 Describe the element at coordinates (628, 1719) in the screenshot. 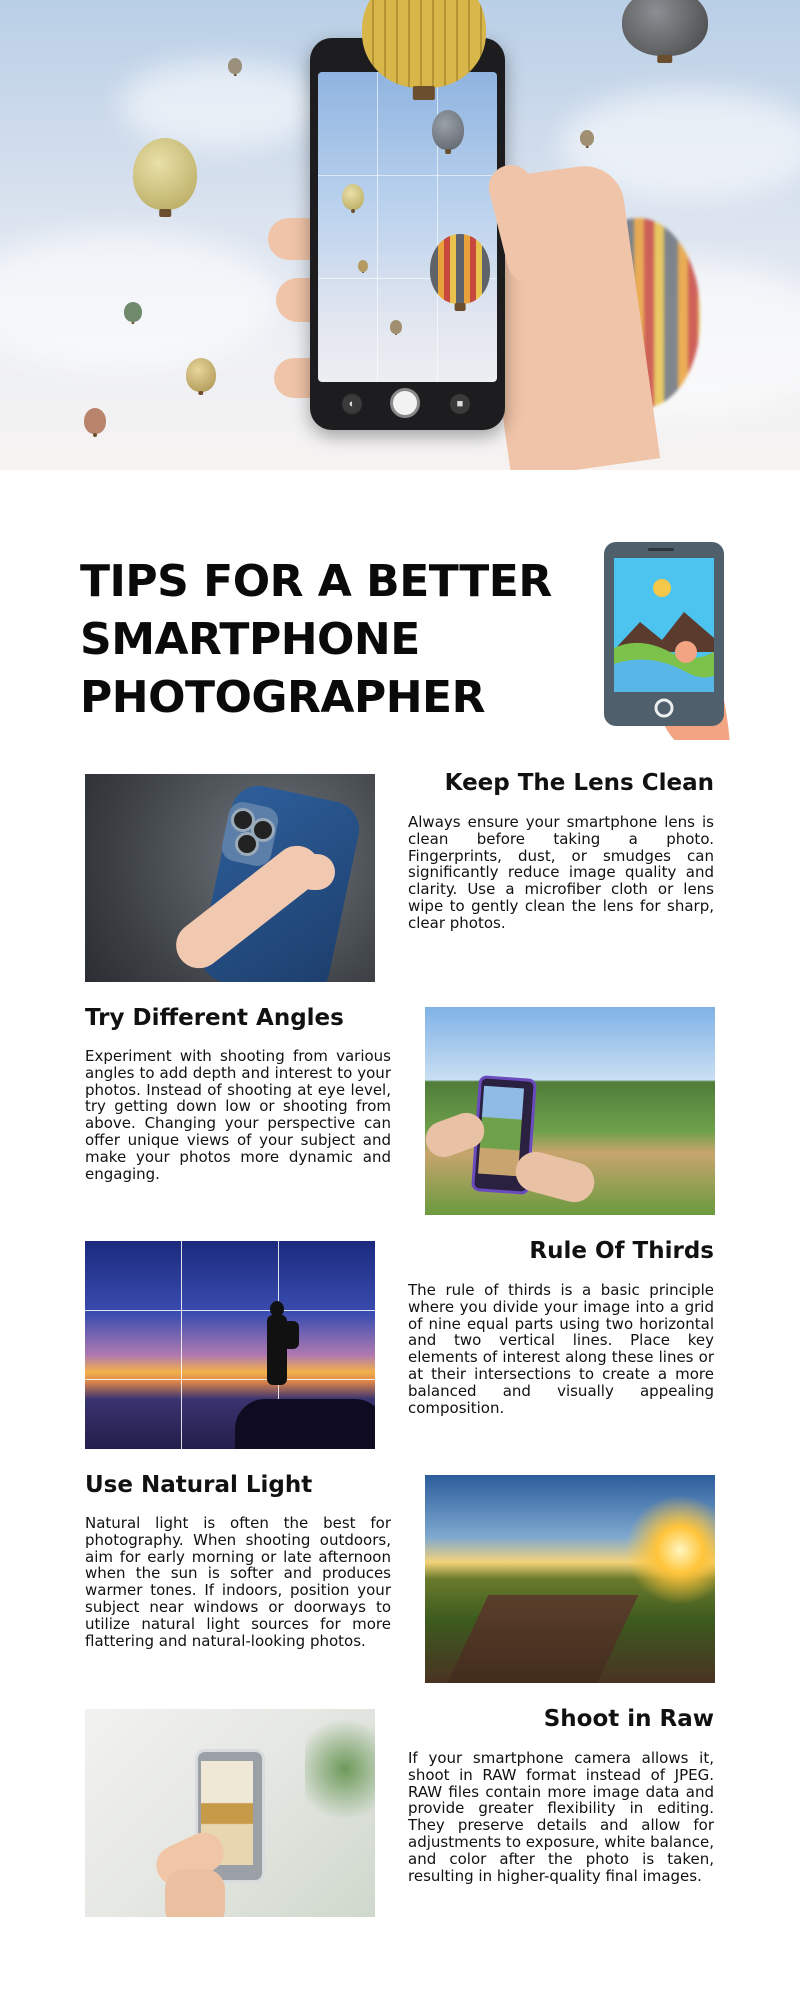

I see `section-title: Shoot in Raw` at that location.